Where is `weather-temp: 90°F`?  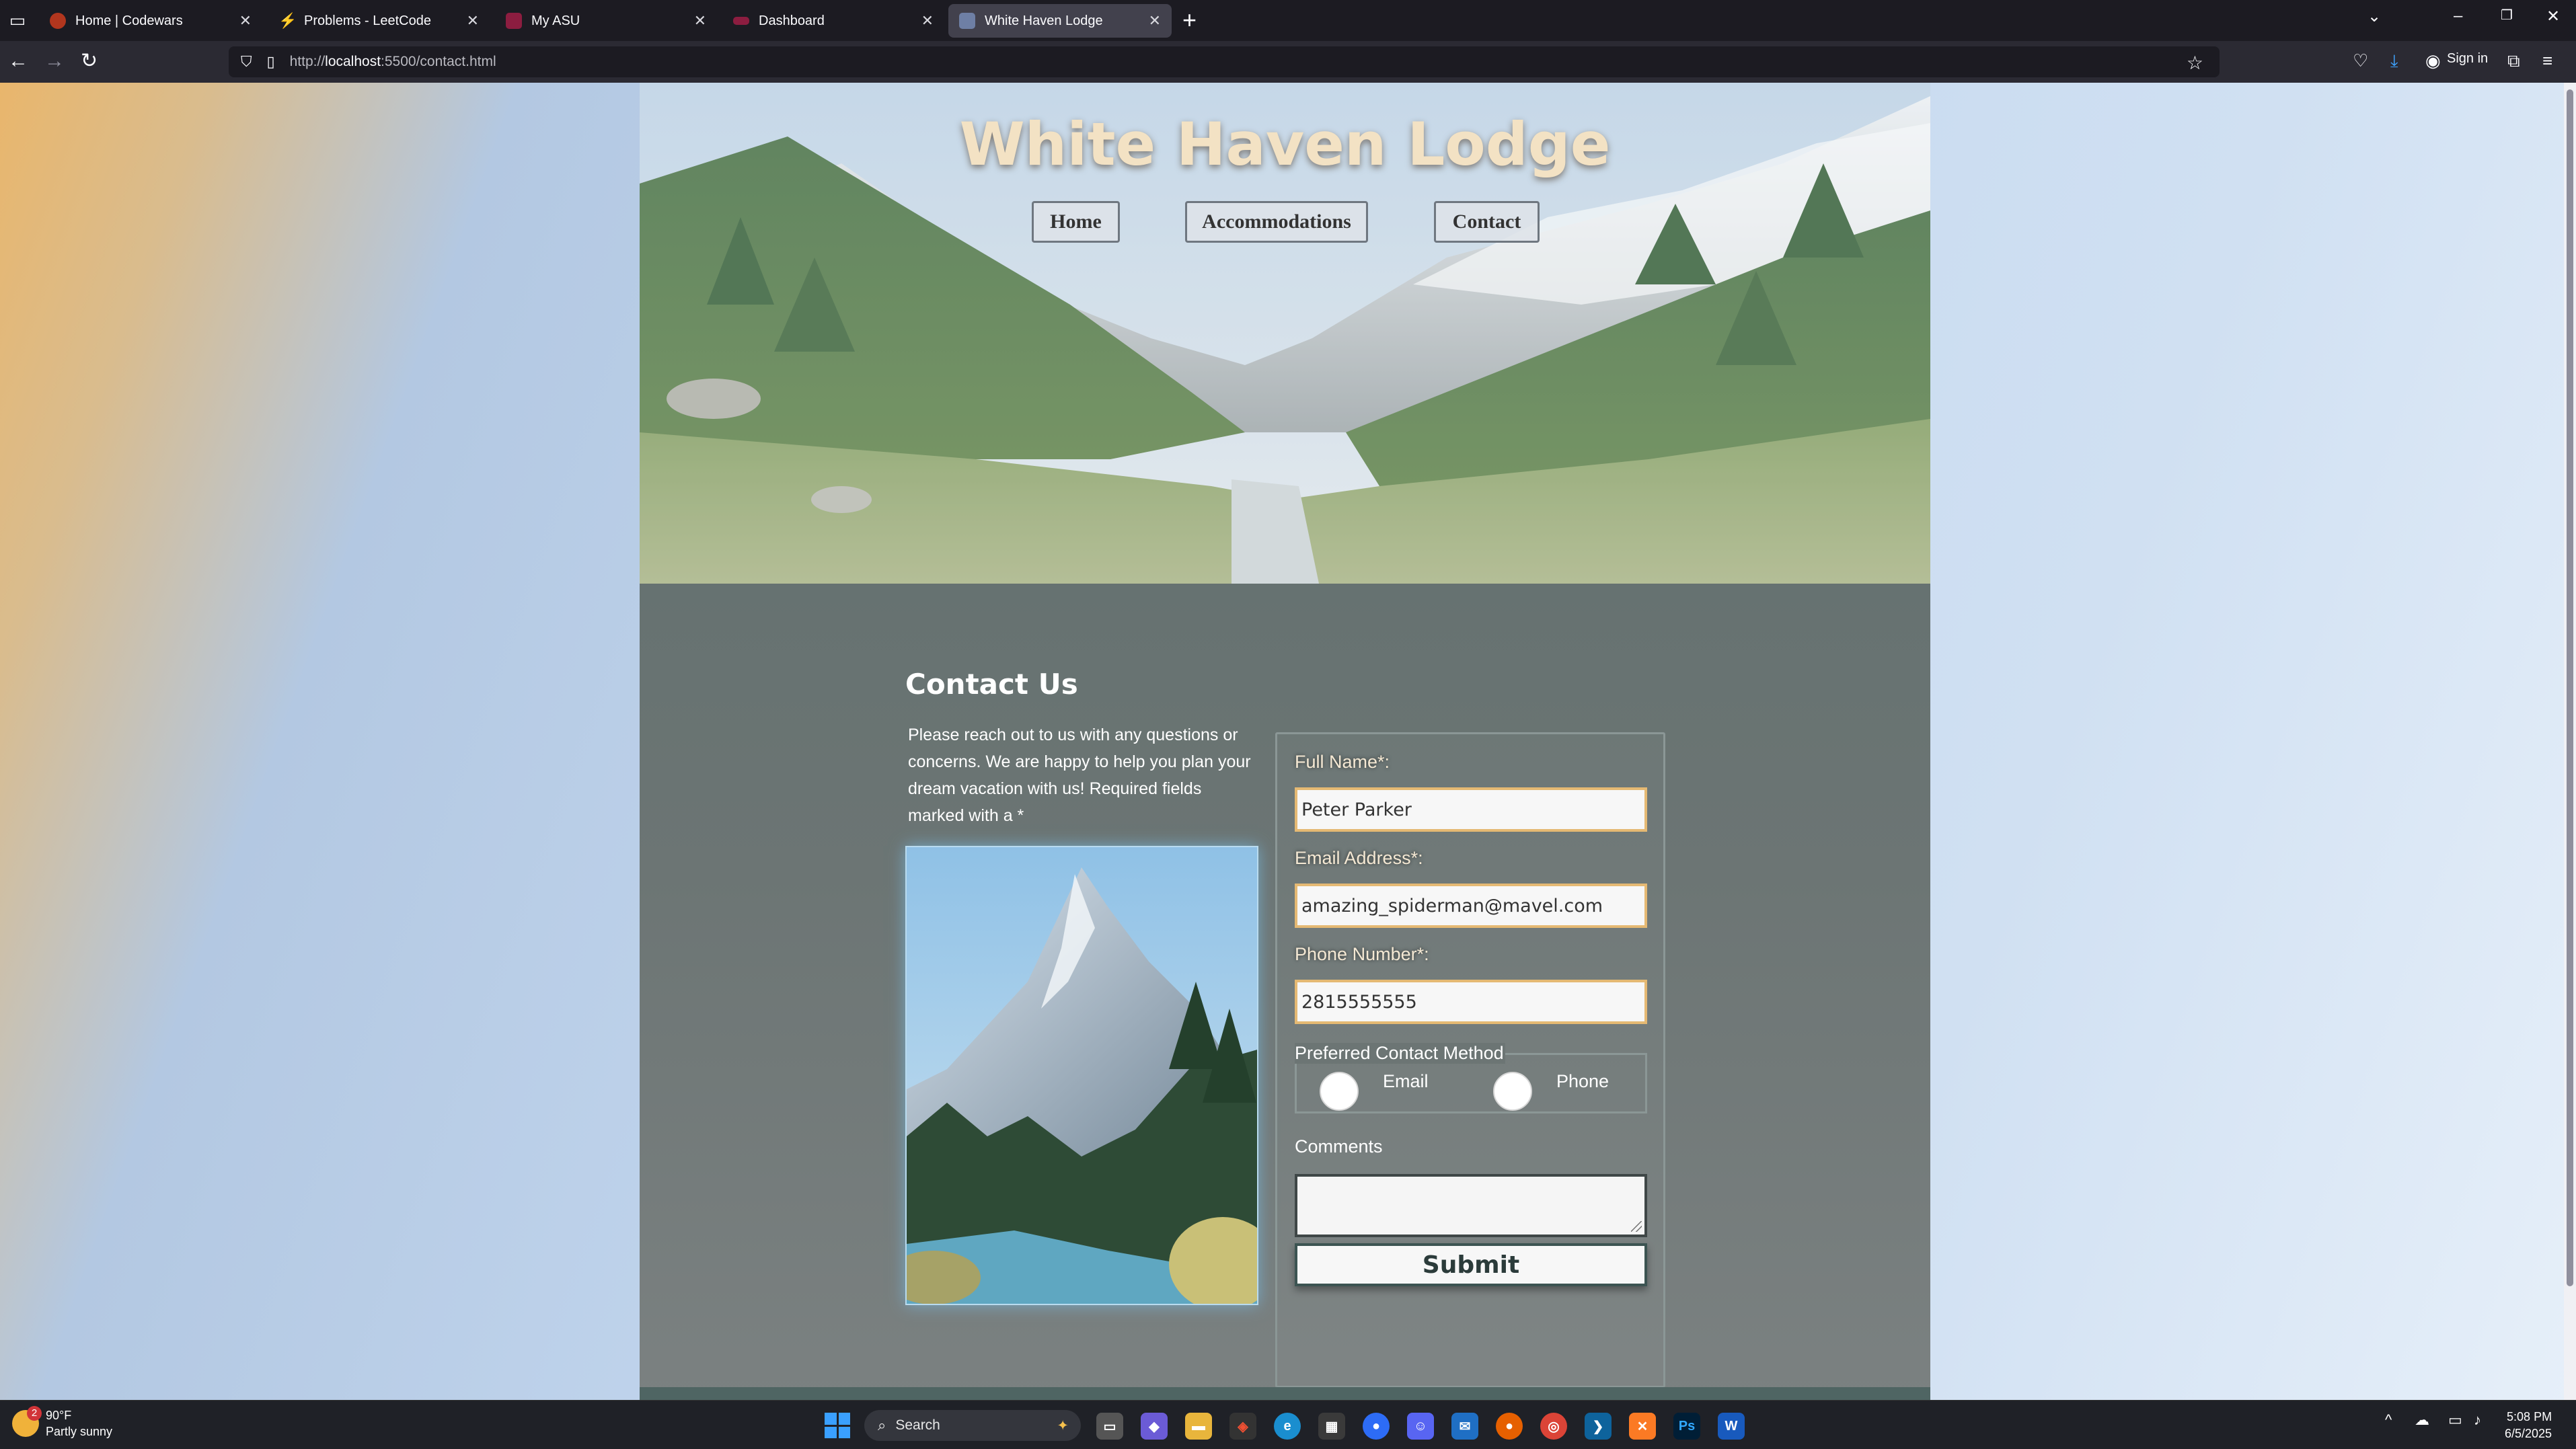
weather-temp: 90°F is located at coordinates (59, 1415).